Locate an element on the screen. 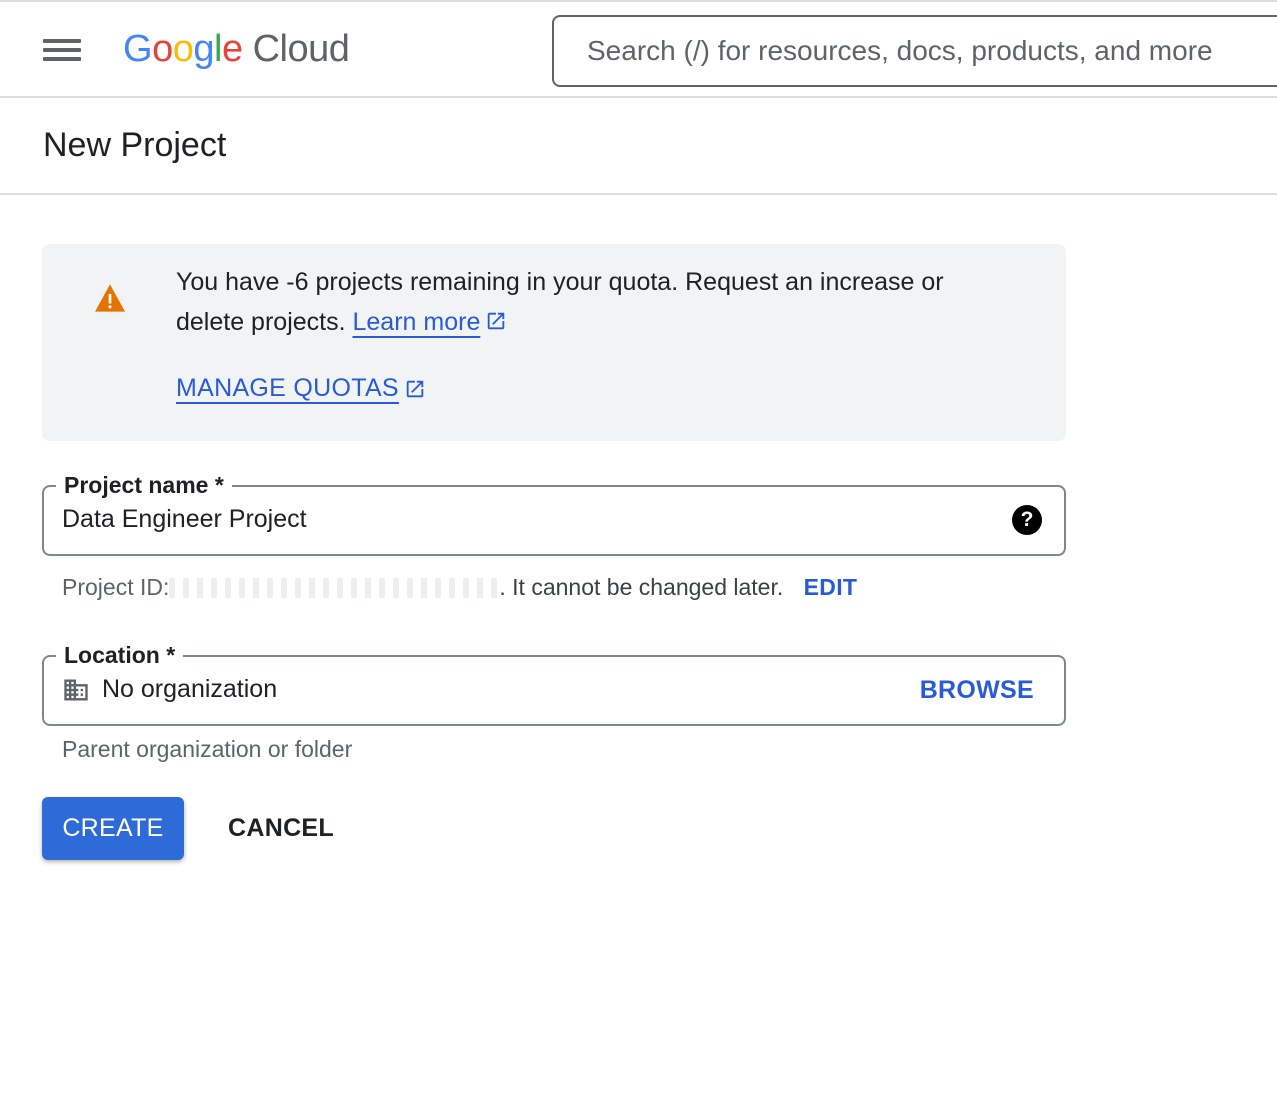  google-wordmark: Google is located at coordinates (183, 49).